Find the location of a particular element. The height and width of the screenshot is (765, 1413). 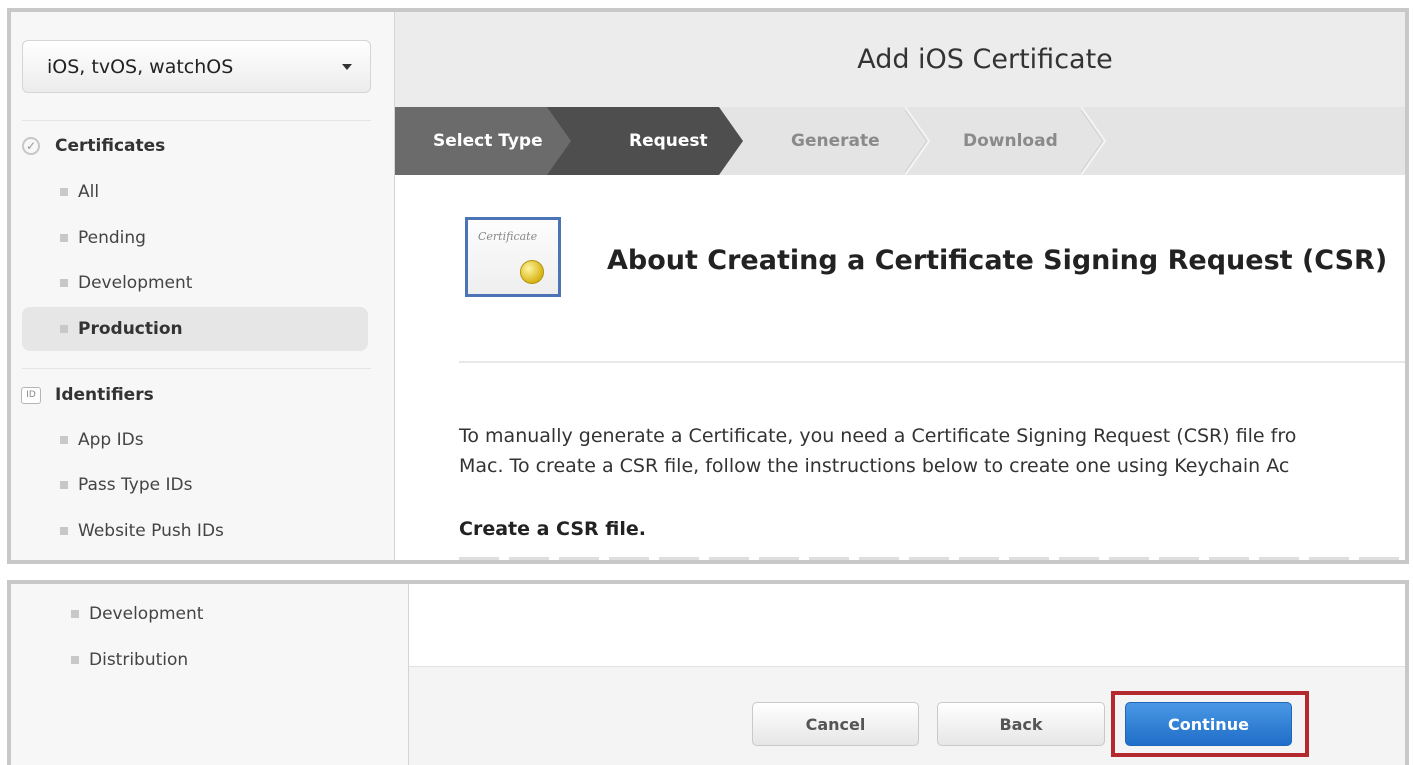

section-certificates: ✓ Certificates is located at coordinates (93, 146).